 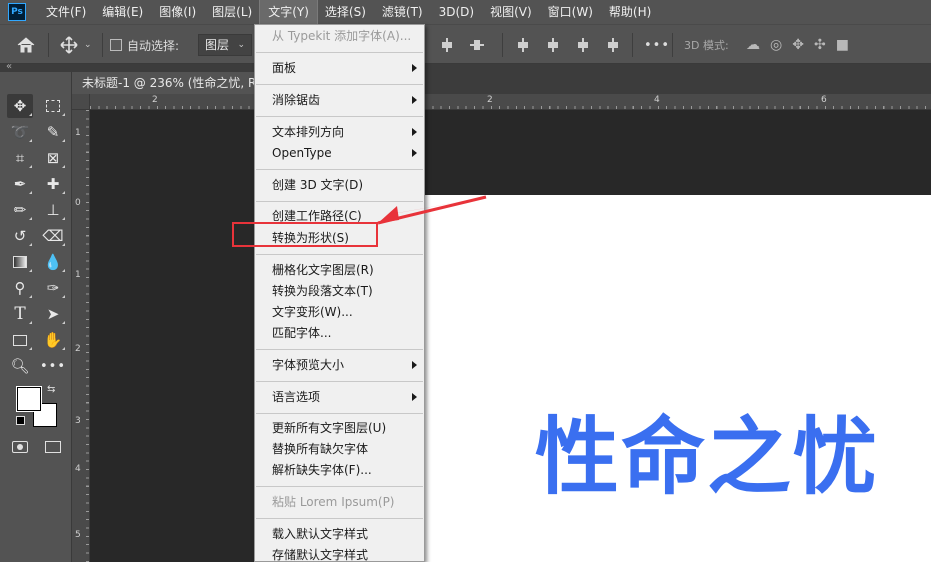 I want to click on ruler-origin, so click(x=81, y=102).